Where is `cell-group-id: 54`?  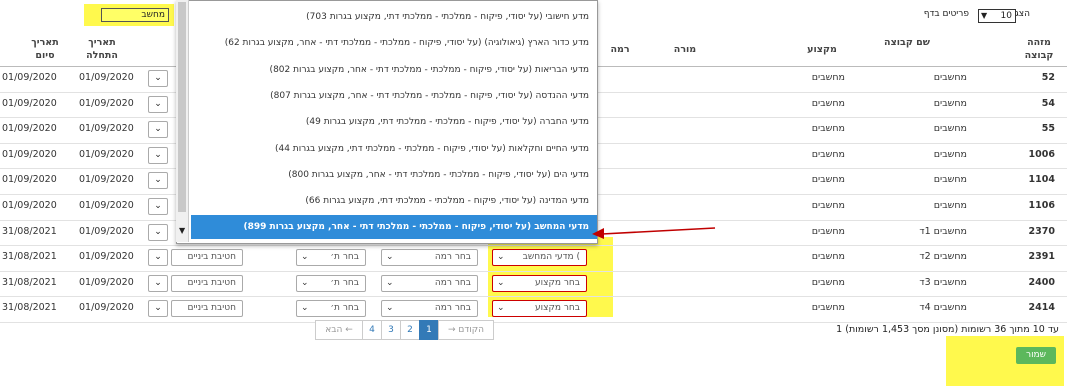 cell-group-id: 54 is located at coordinates (1048, 103).